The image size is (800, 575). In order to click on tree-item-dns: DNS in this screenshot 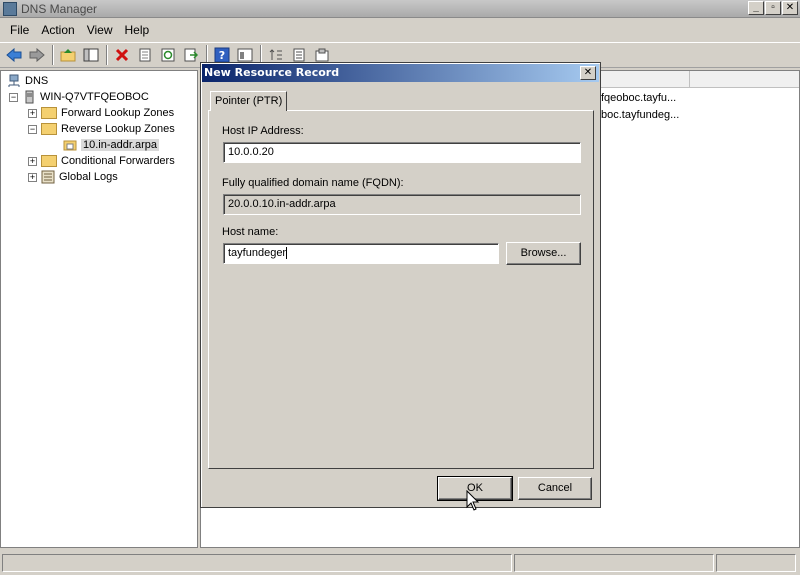, I will do `click(27, 81)`.